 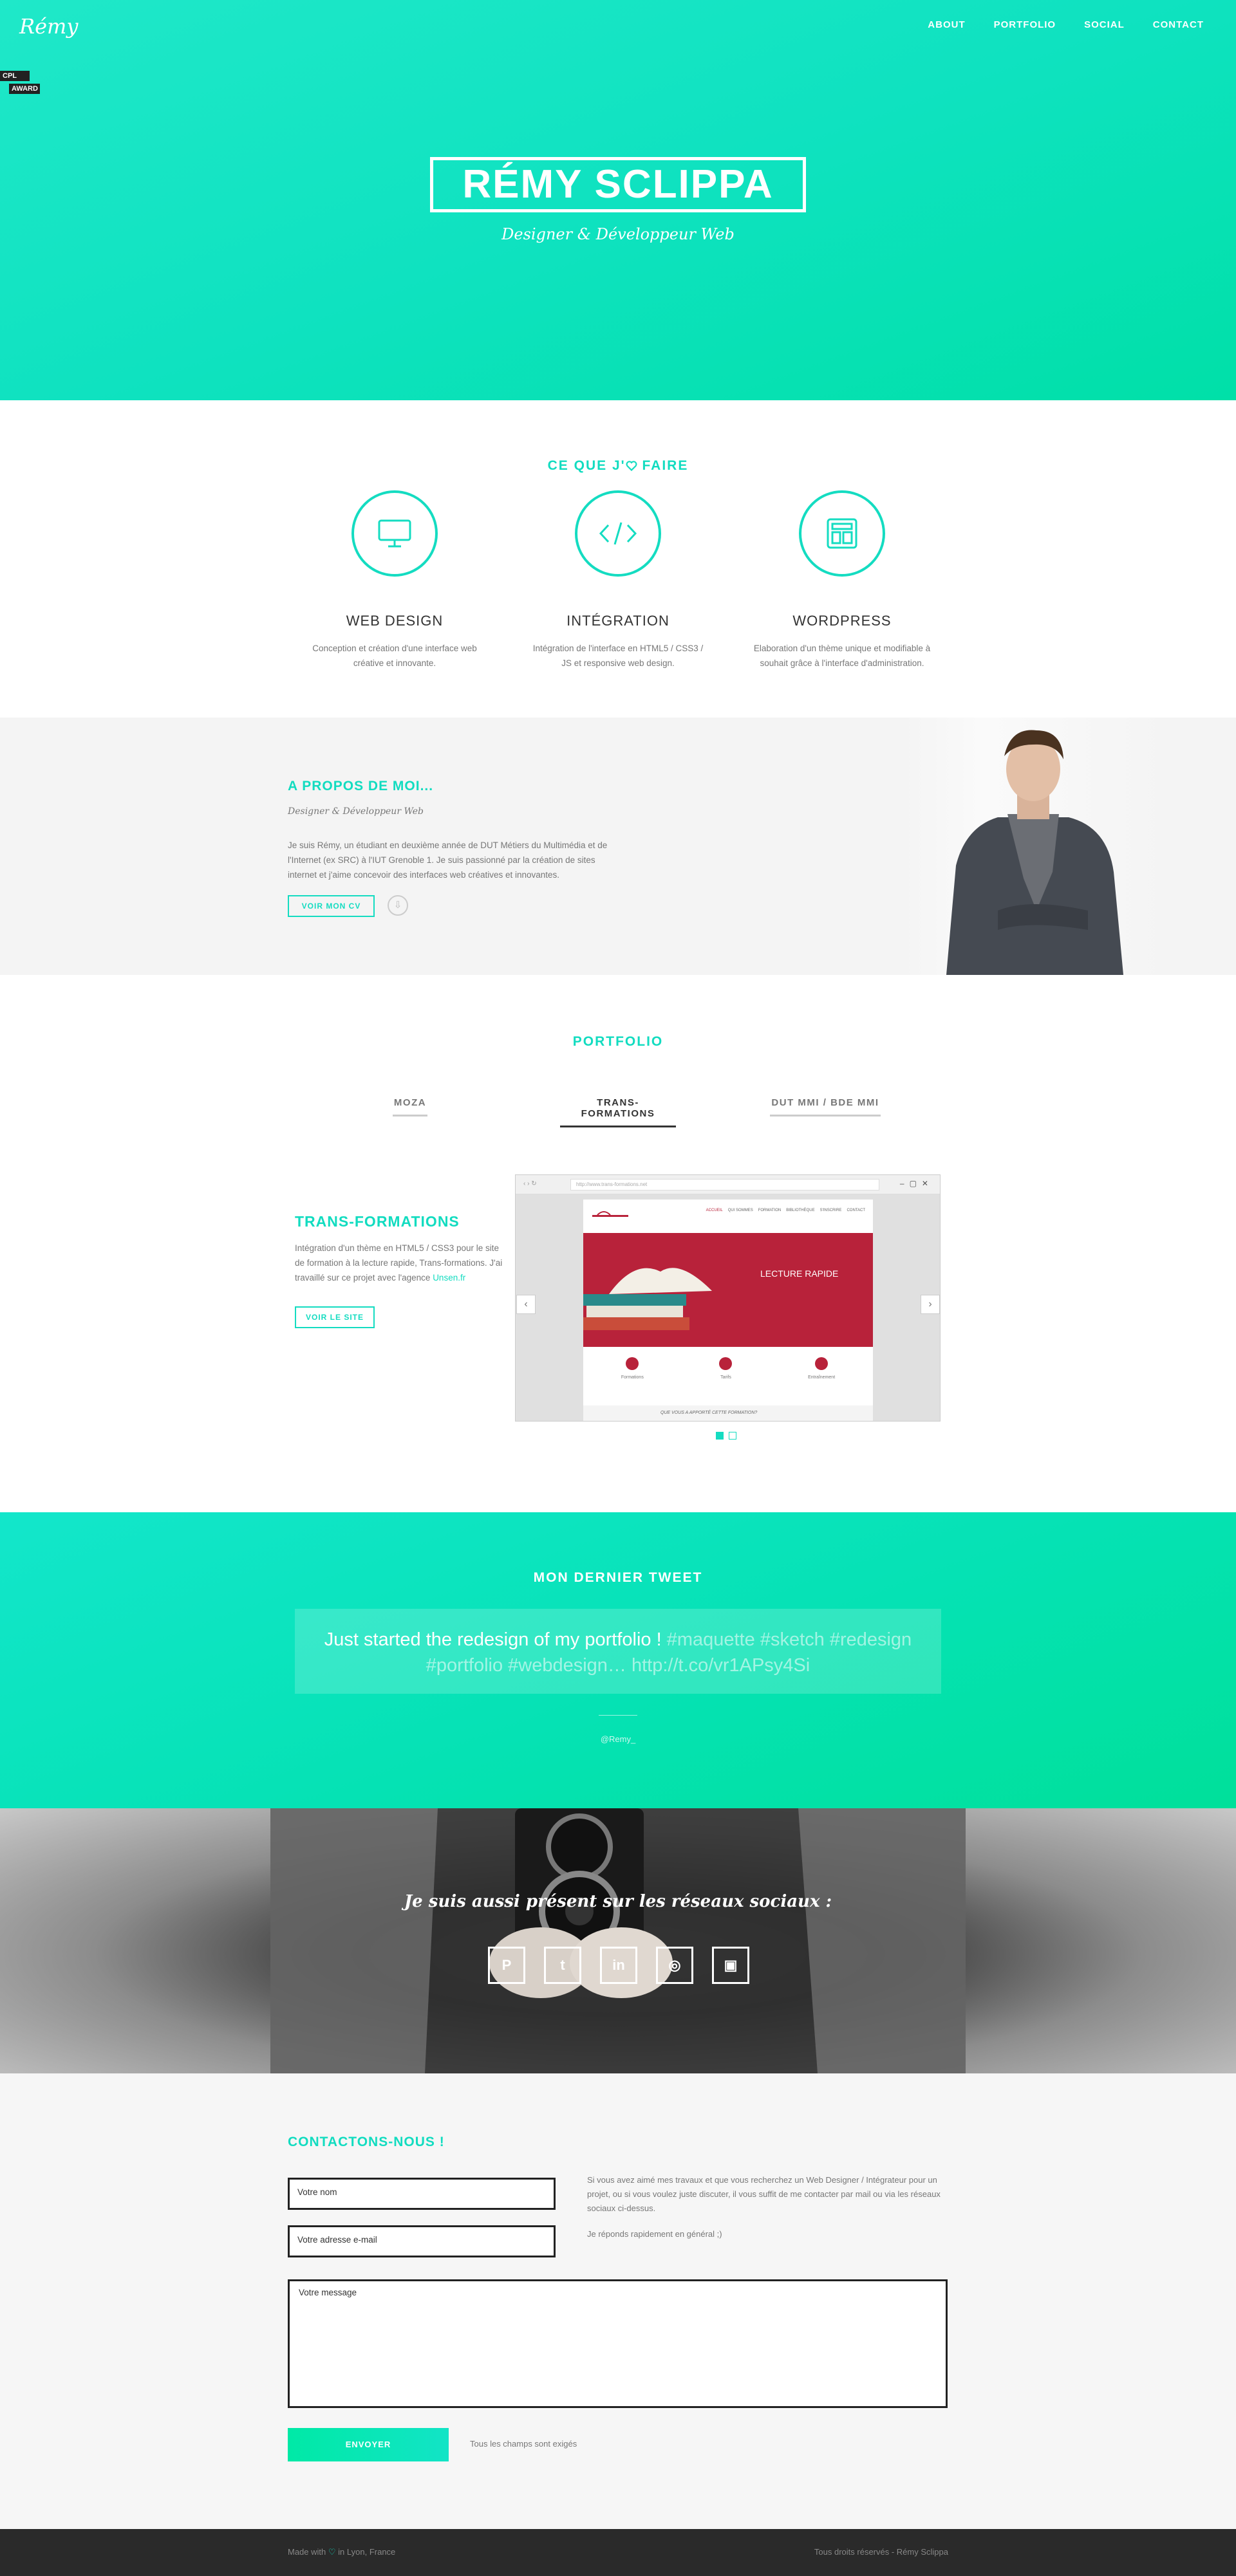 I want to click on services-title-after: FAIRE, so click(x=663, y=466).